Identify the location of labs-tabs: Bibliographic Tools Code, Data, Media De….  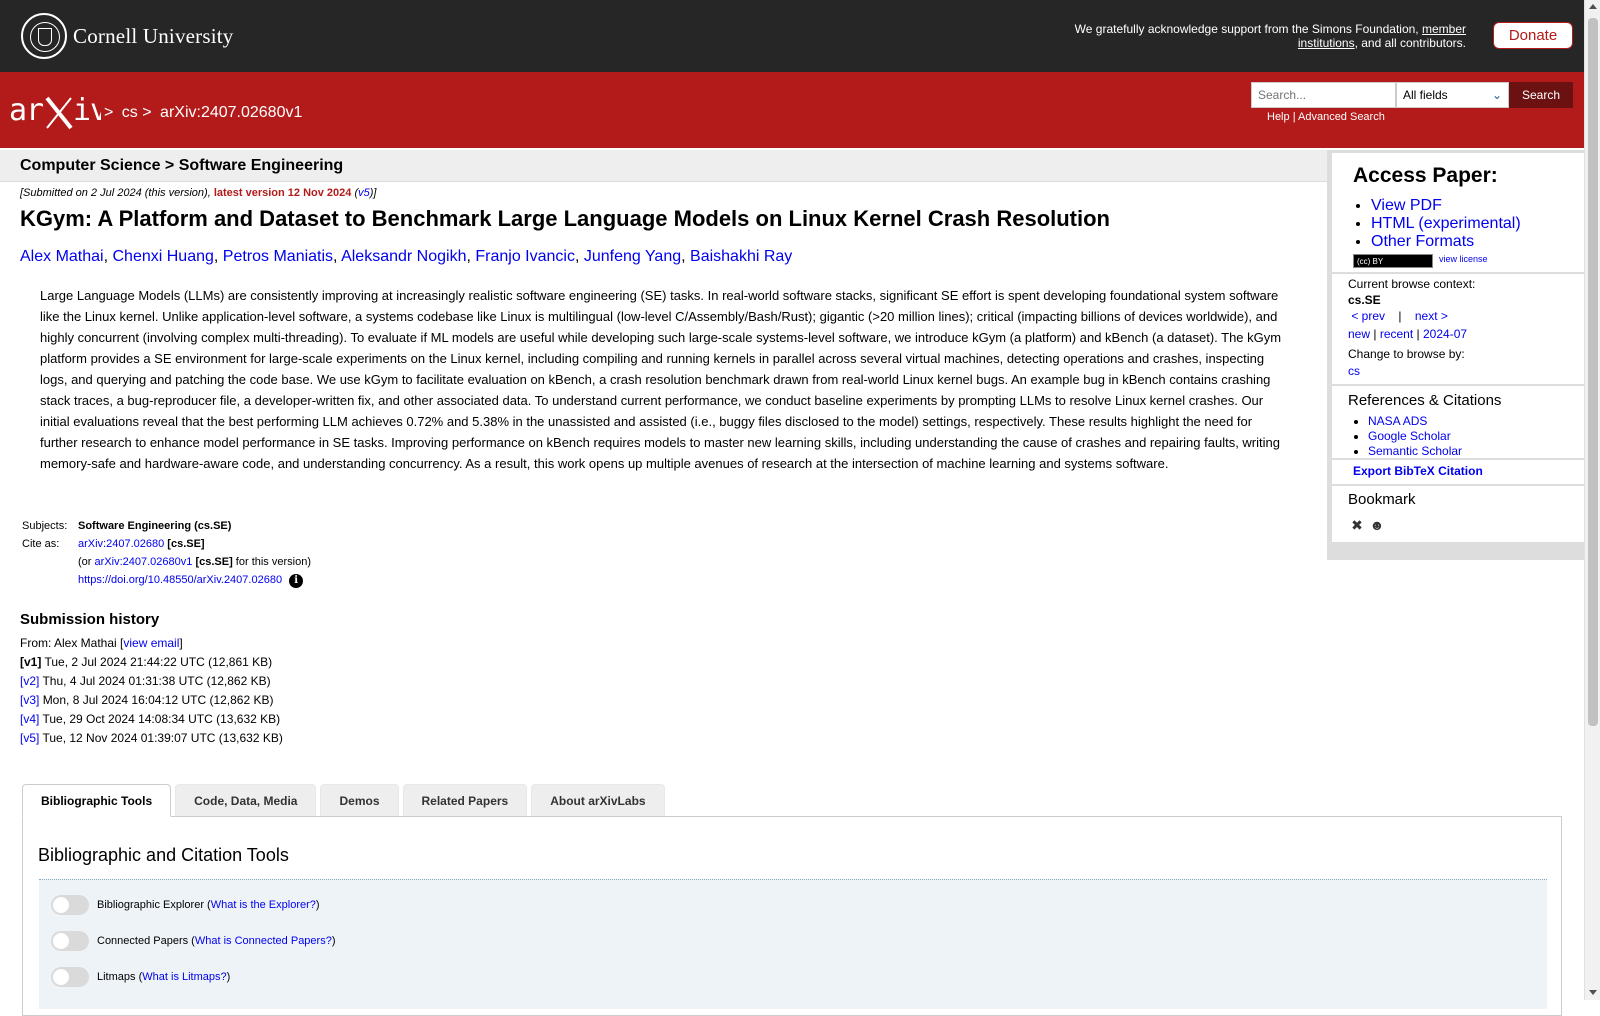
(345, 800).